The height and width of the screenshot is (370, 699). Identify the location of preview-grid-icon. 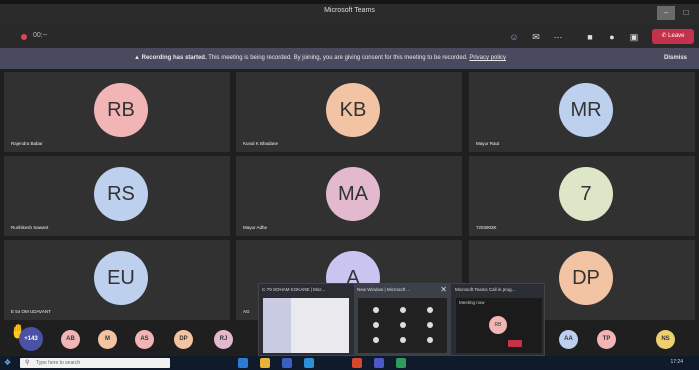
(403, 325).